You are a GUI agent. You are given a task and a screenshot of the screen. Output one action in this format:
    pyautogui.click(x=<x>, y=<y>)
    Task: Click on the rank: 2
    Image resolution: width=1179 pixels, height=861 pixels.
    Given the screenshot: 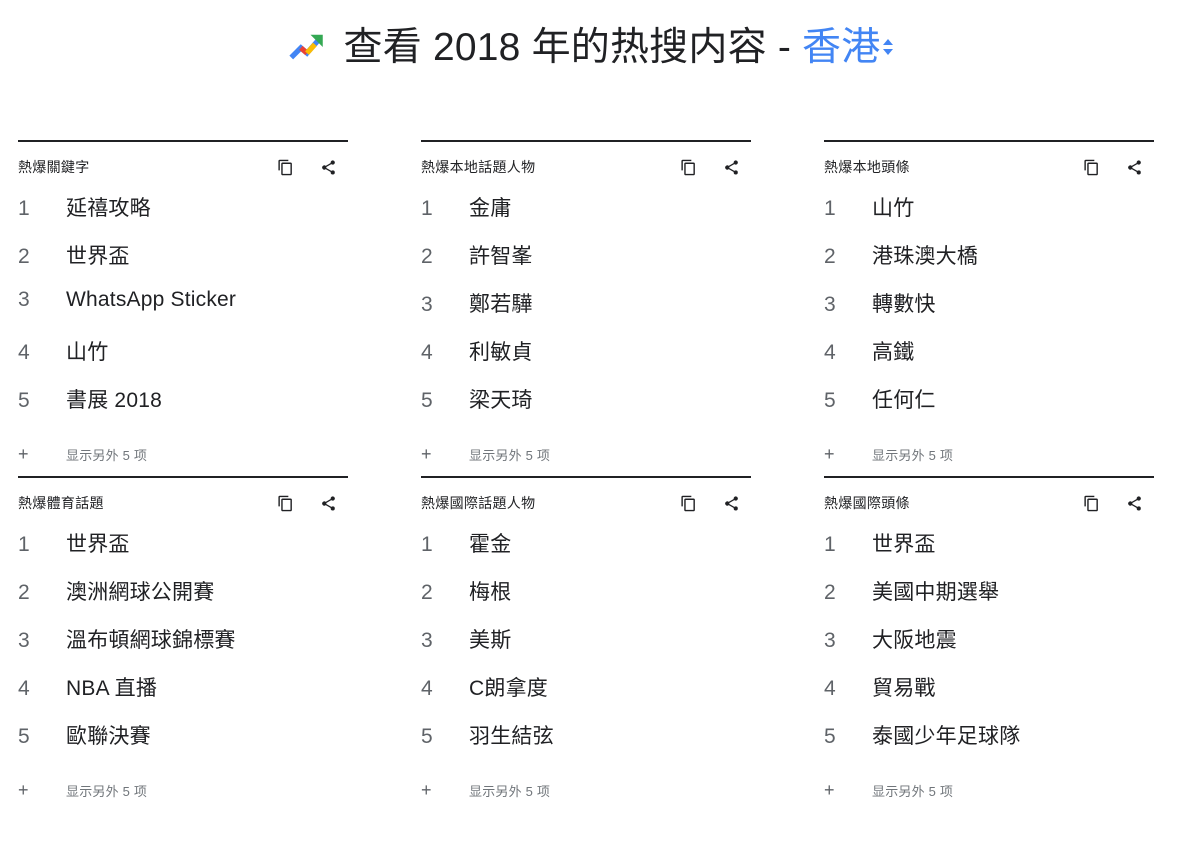 What is the action you would take?
    pyautogui.click(x=427, y=592)
    